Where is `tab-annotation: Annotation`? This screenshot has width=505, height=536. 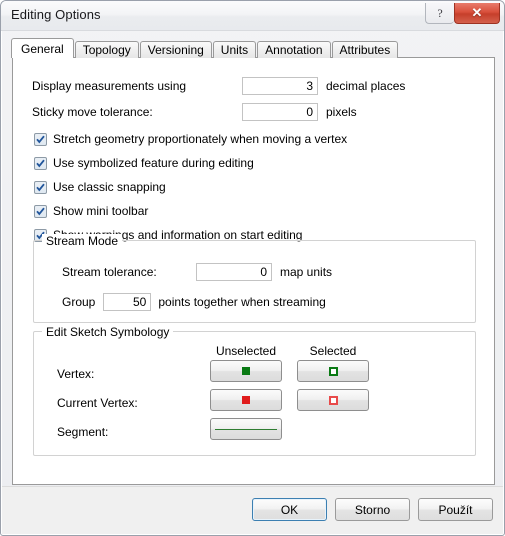 tab-annotation: Annotation is located at coordinates (294, 49).